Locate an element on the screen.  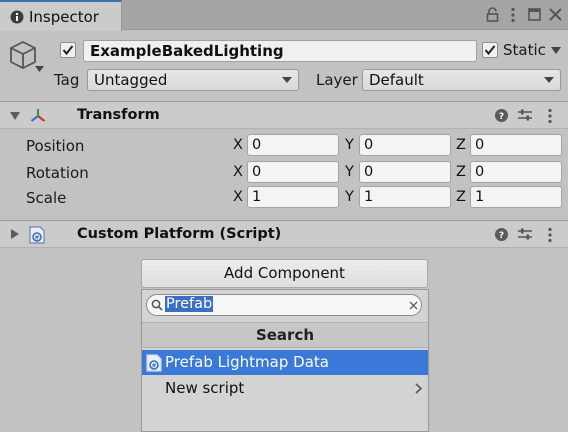
position-label: Position is located at coordinates (55, 146).